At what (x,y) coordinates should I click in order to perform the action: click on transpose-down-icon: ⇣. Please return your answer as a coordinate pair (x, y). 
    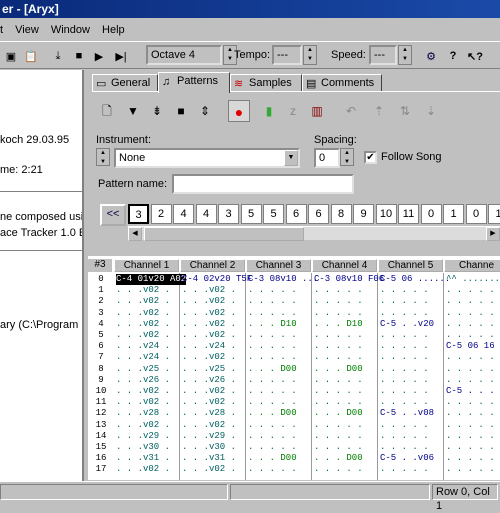
    Looking at the image, I should click on (431, 111).